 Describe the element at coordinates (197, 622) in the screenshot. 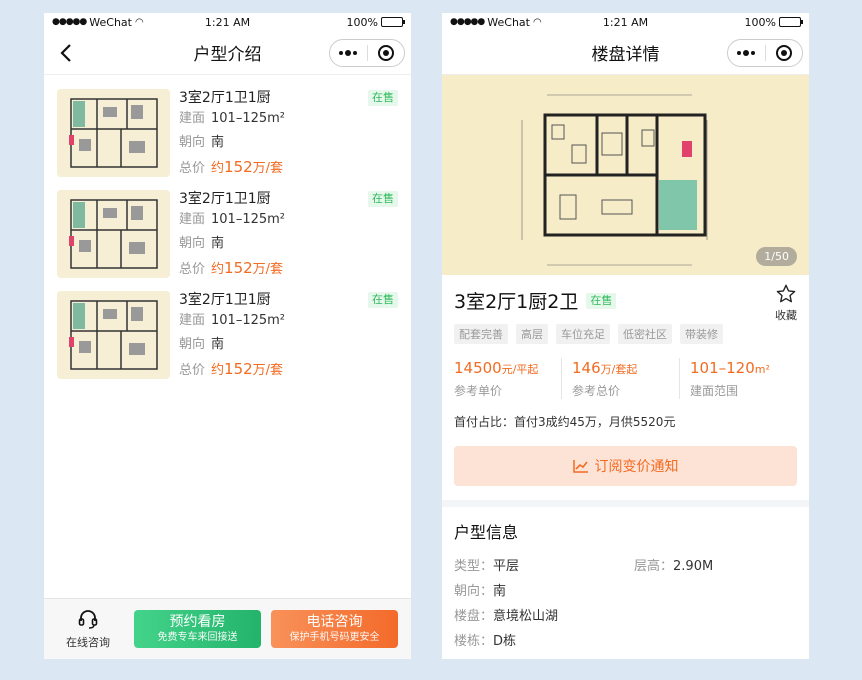

I see `book-visit-label: 预约看房` at that location.